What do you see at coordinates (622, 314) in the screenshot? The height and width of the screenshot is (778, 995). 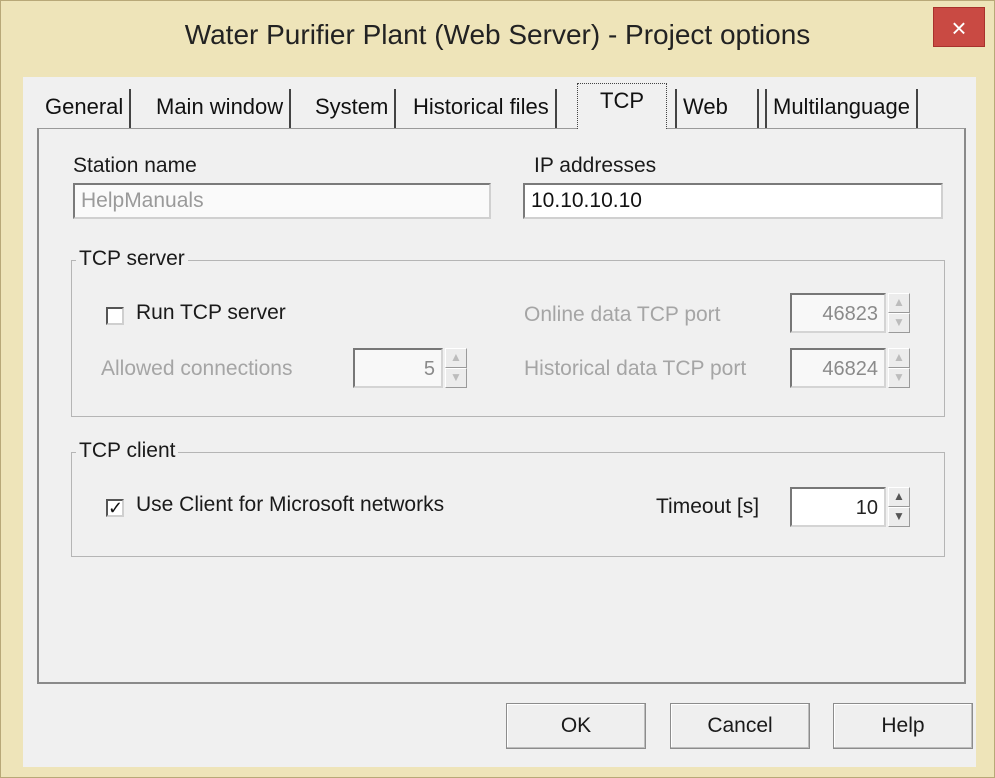 I see `online-port-label: Online data TCP port` at bounding box center [622, 314].